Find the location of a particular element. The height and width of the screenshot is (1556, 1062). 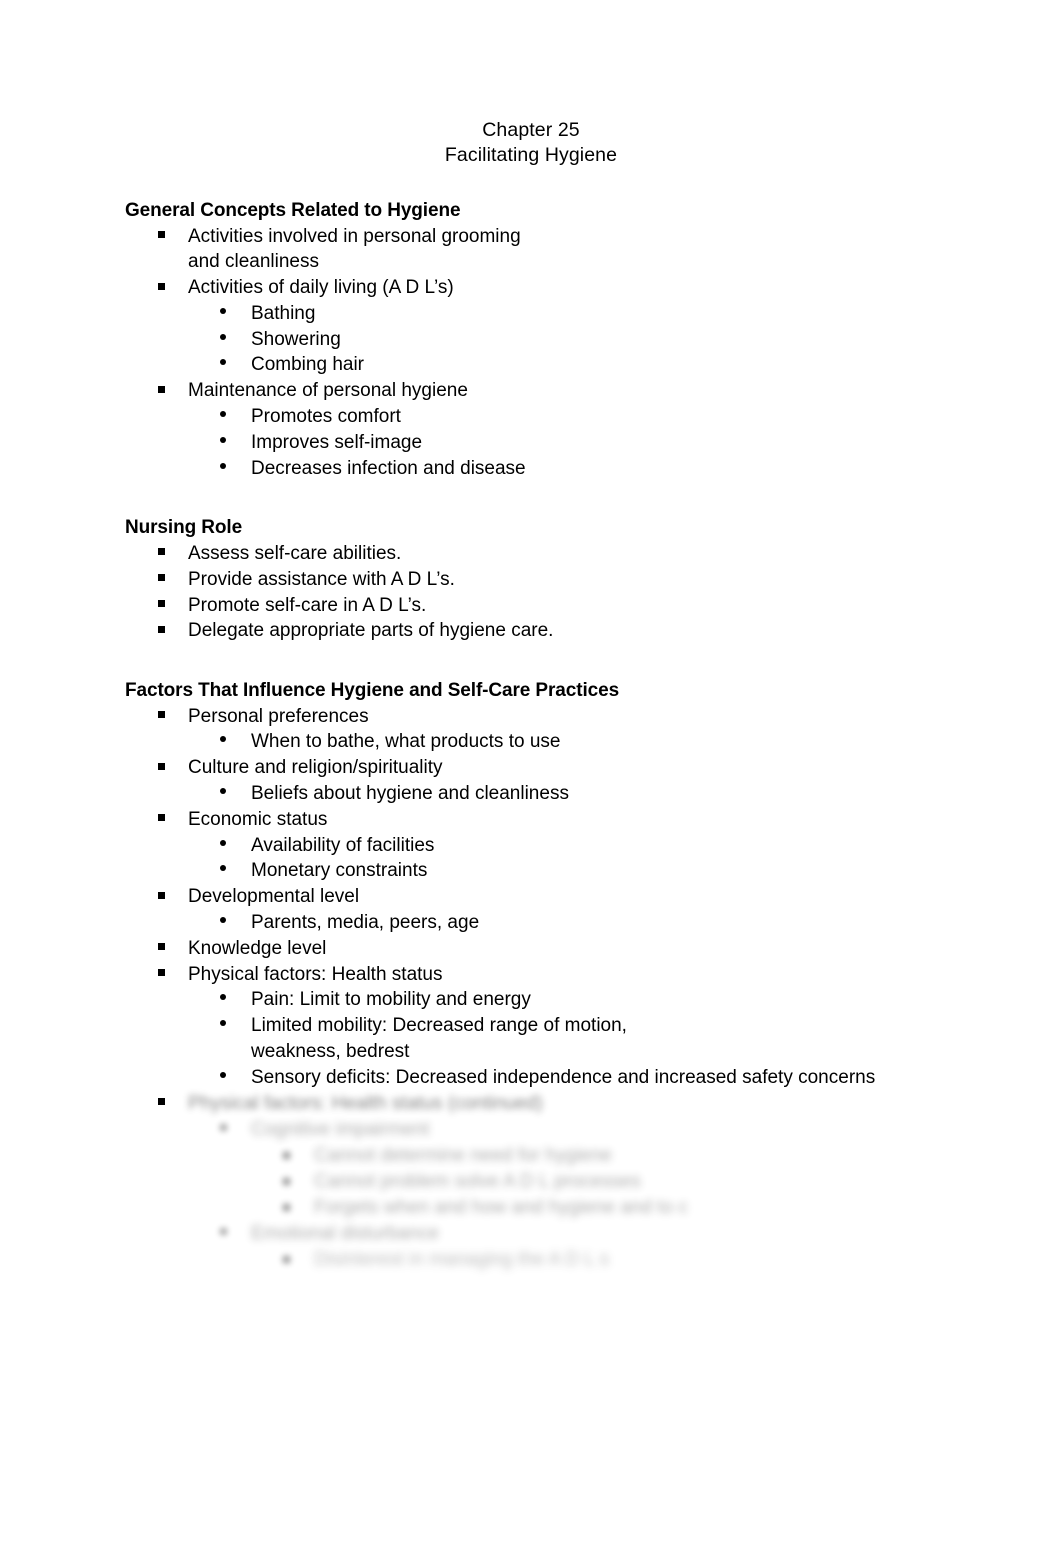

list-item-label: Personal preferences is located at coordinates (278, 716).